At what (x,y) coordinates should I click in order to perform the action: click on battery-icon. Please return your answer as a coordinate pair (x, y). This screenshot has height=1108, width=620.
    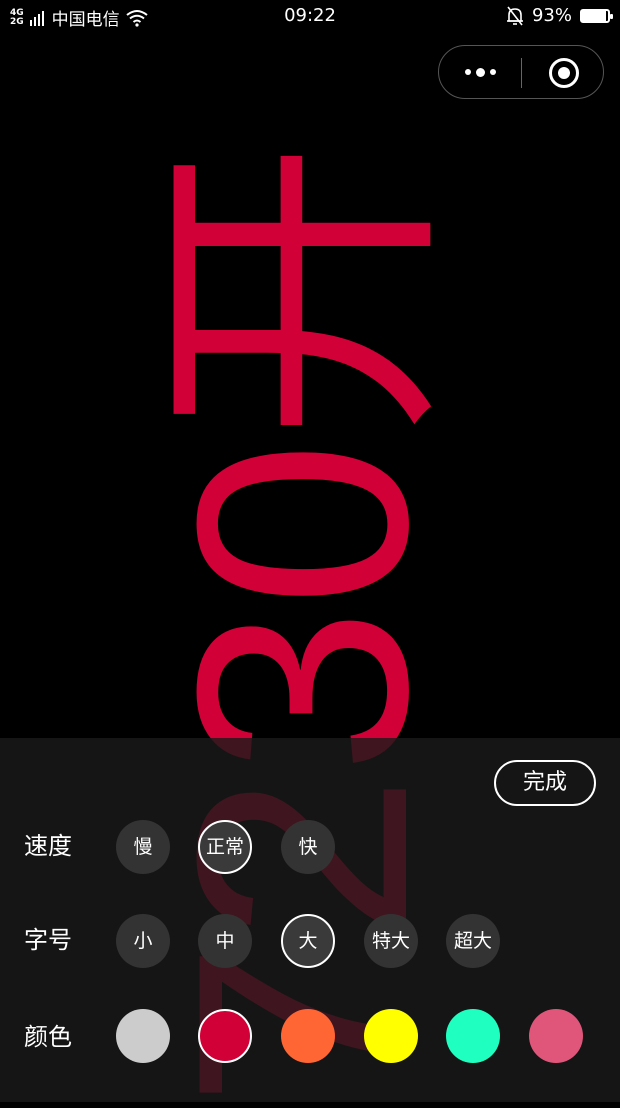
    Looking at the image, I should click on (596, 15).